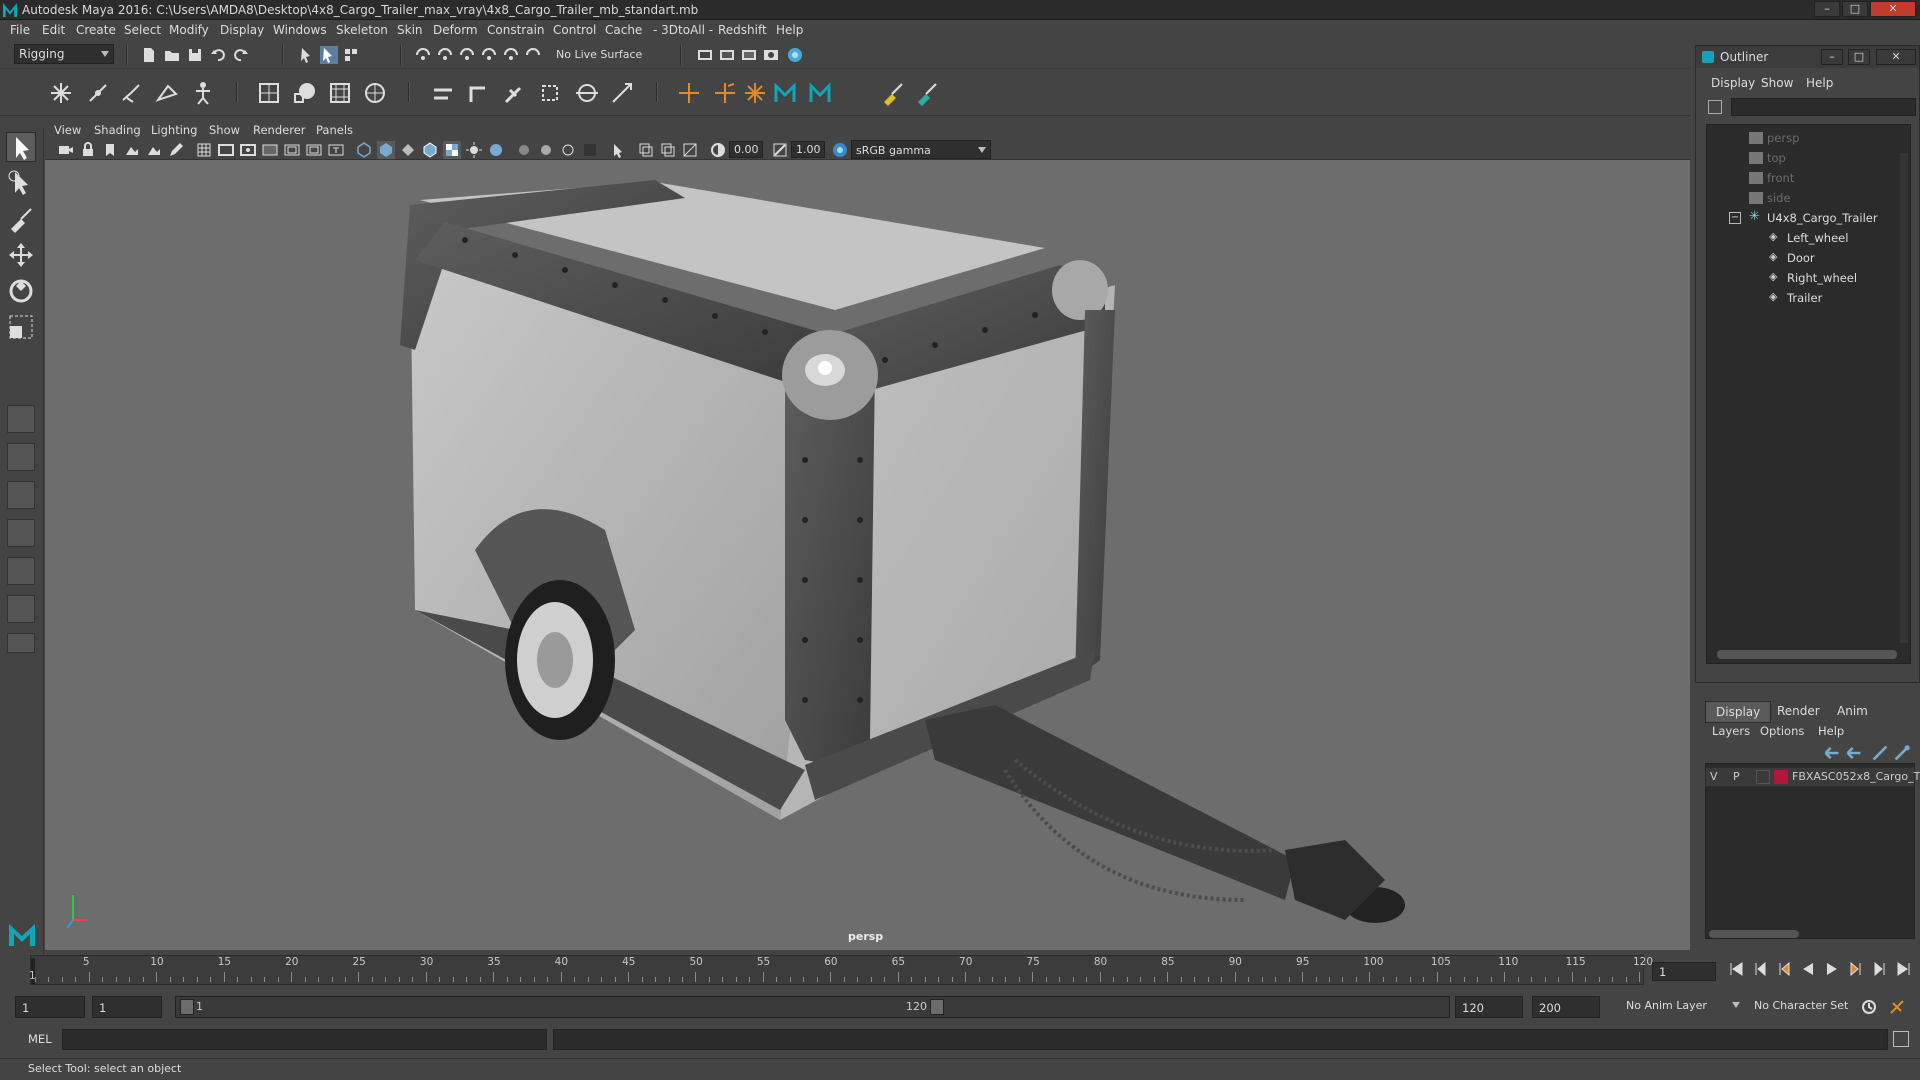  What do you see at coordinates (646, 150) in the screenshot?
I see `xray-icon` at bounding box center [646, 150].